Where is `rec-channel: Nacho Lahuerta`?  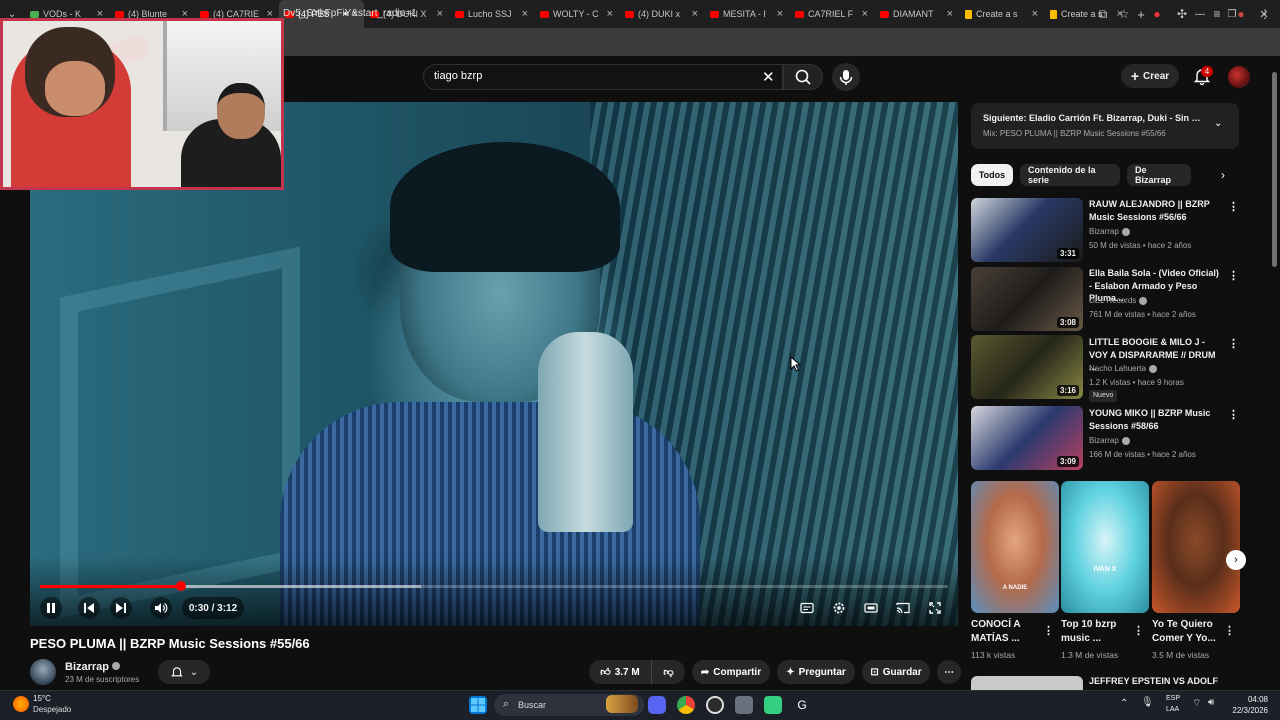 rec-channel: Nacho Lahuerta is located at coordinates (1123, 368).